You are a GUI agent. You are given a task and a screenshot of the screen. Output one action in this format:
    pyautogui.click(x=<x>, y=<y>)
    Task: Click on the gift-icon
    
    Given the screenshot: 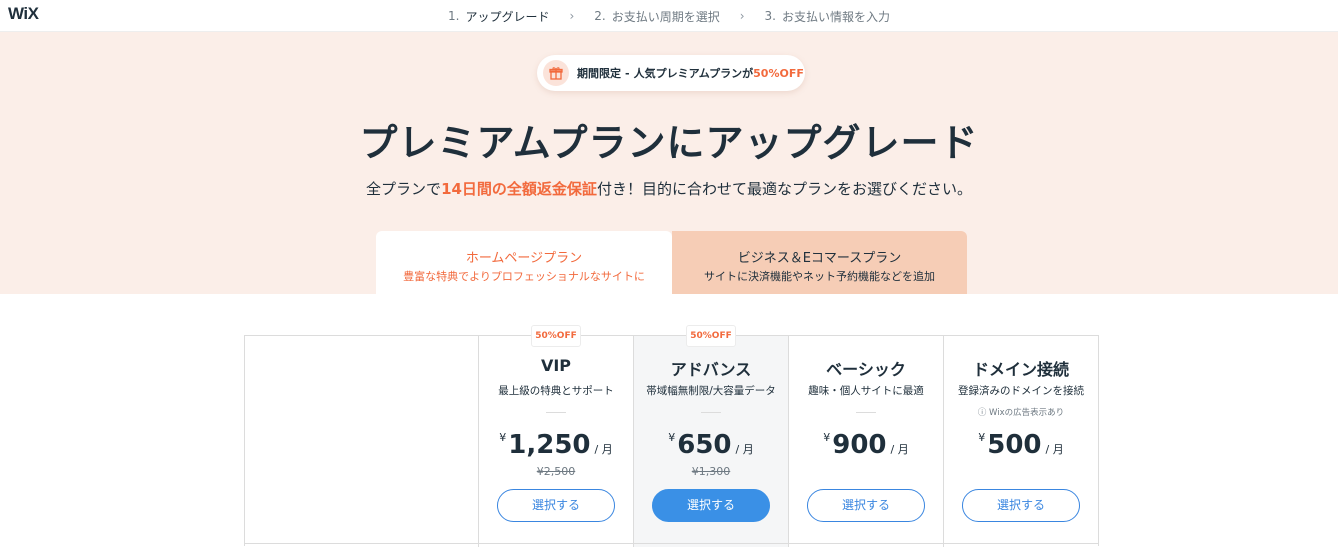 What is the action you would take?
    pyautogui.click(x=556, y=73)
    